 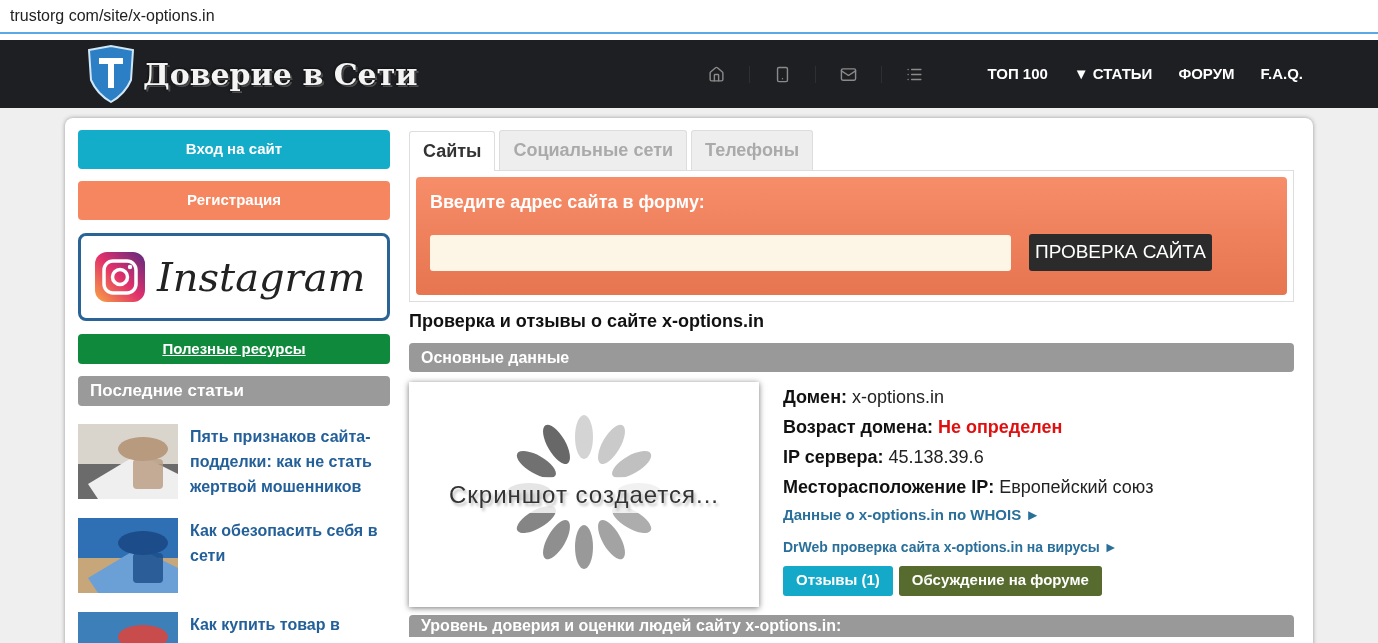 I want to click on info-label: Месторасположение IP:, so click(x=889, y=487).